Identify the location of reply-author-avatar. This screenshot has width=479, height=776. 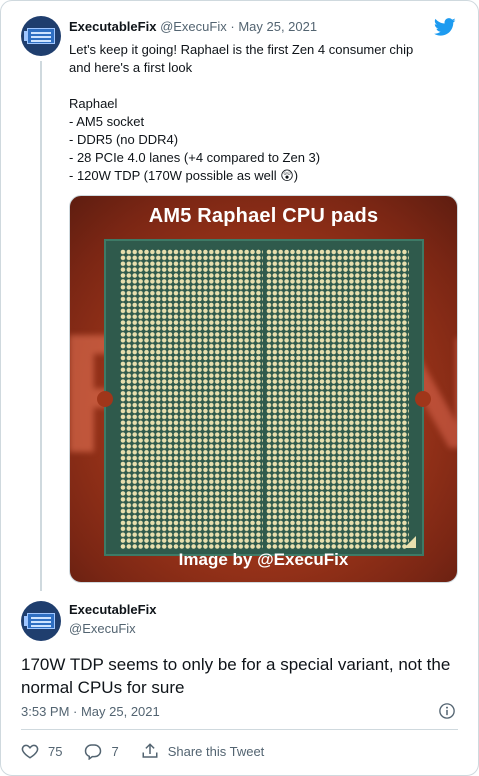
(41, 621).